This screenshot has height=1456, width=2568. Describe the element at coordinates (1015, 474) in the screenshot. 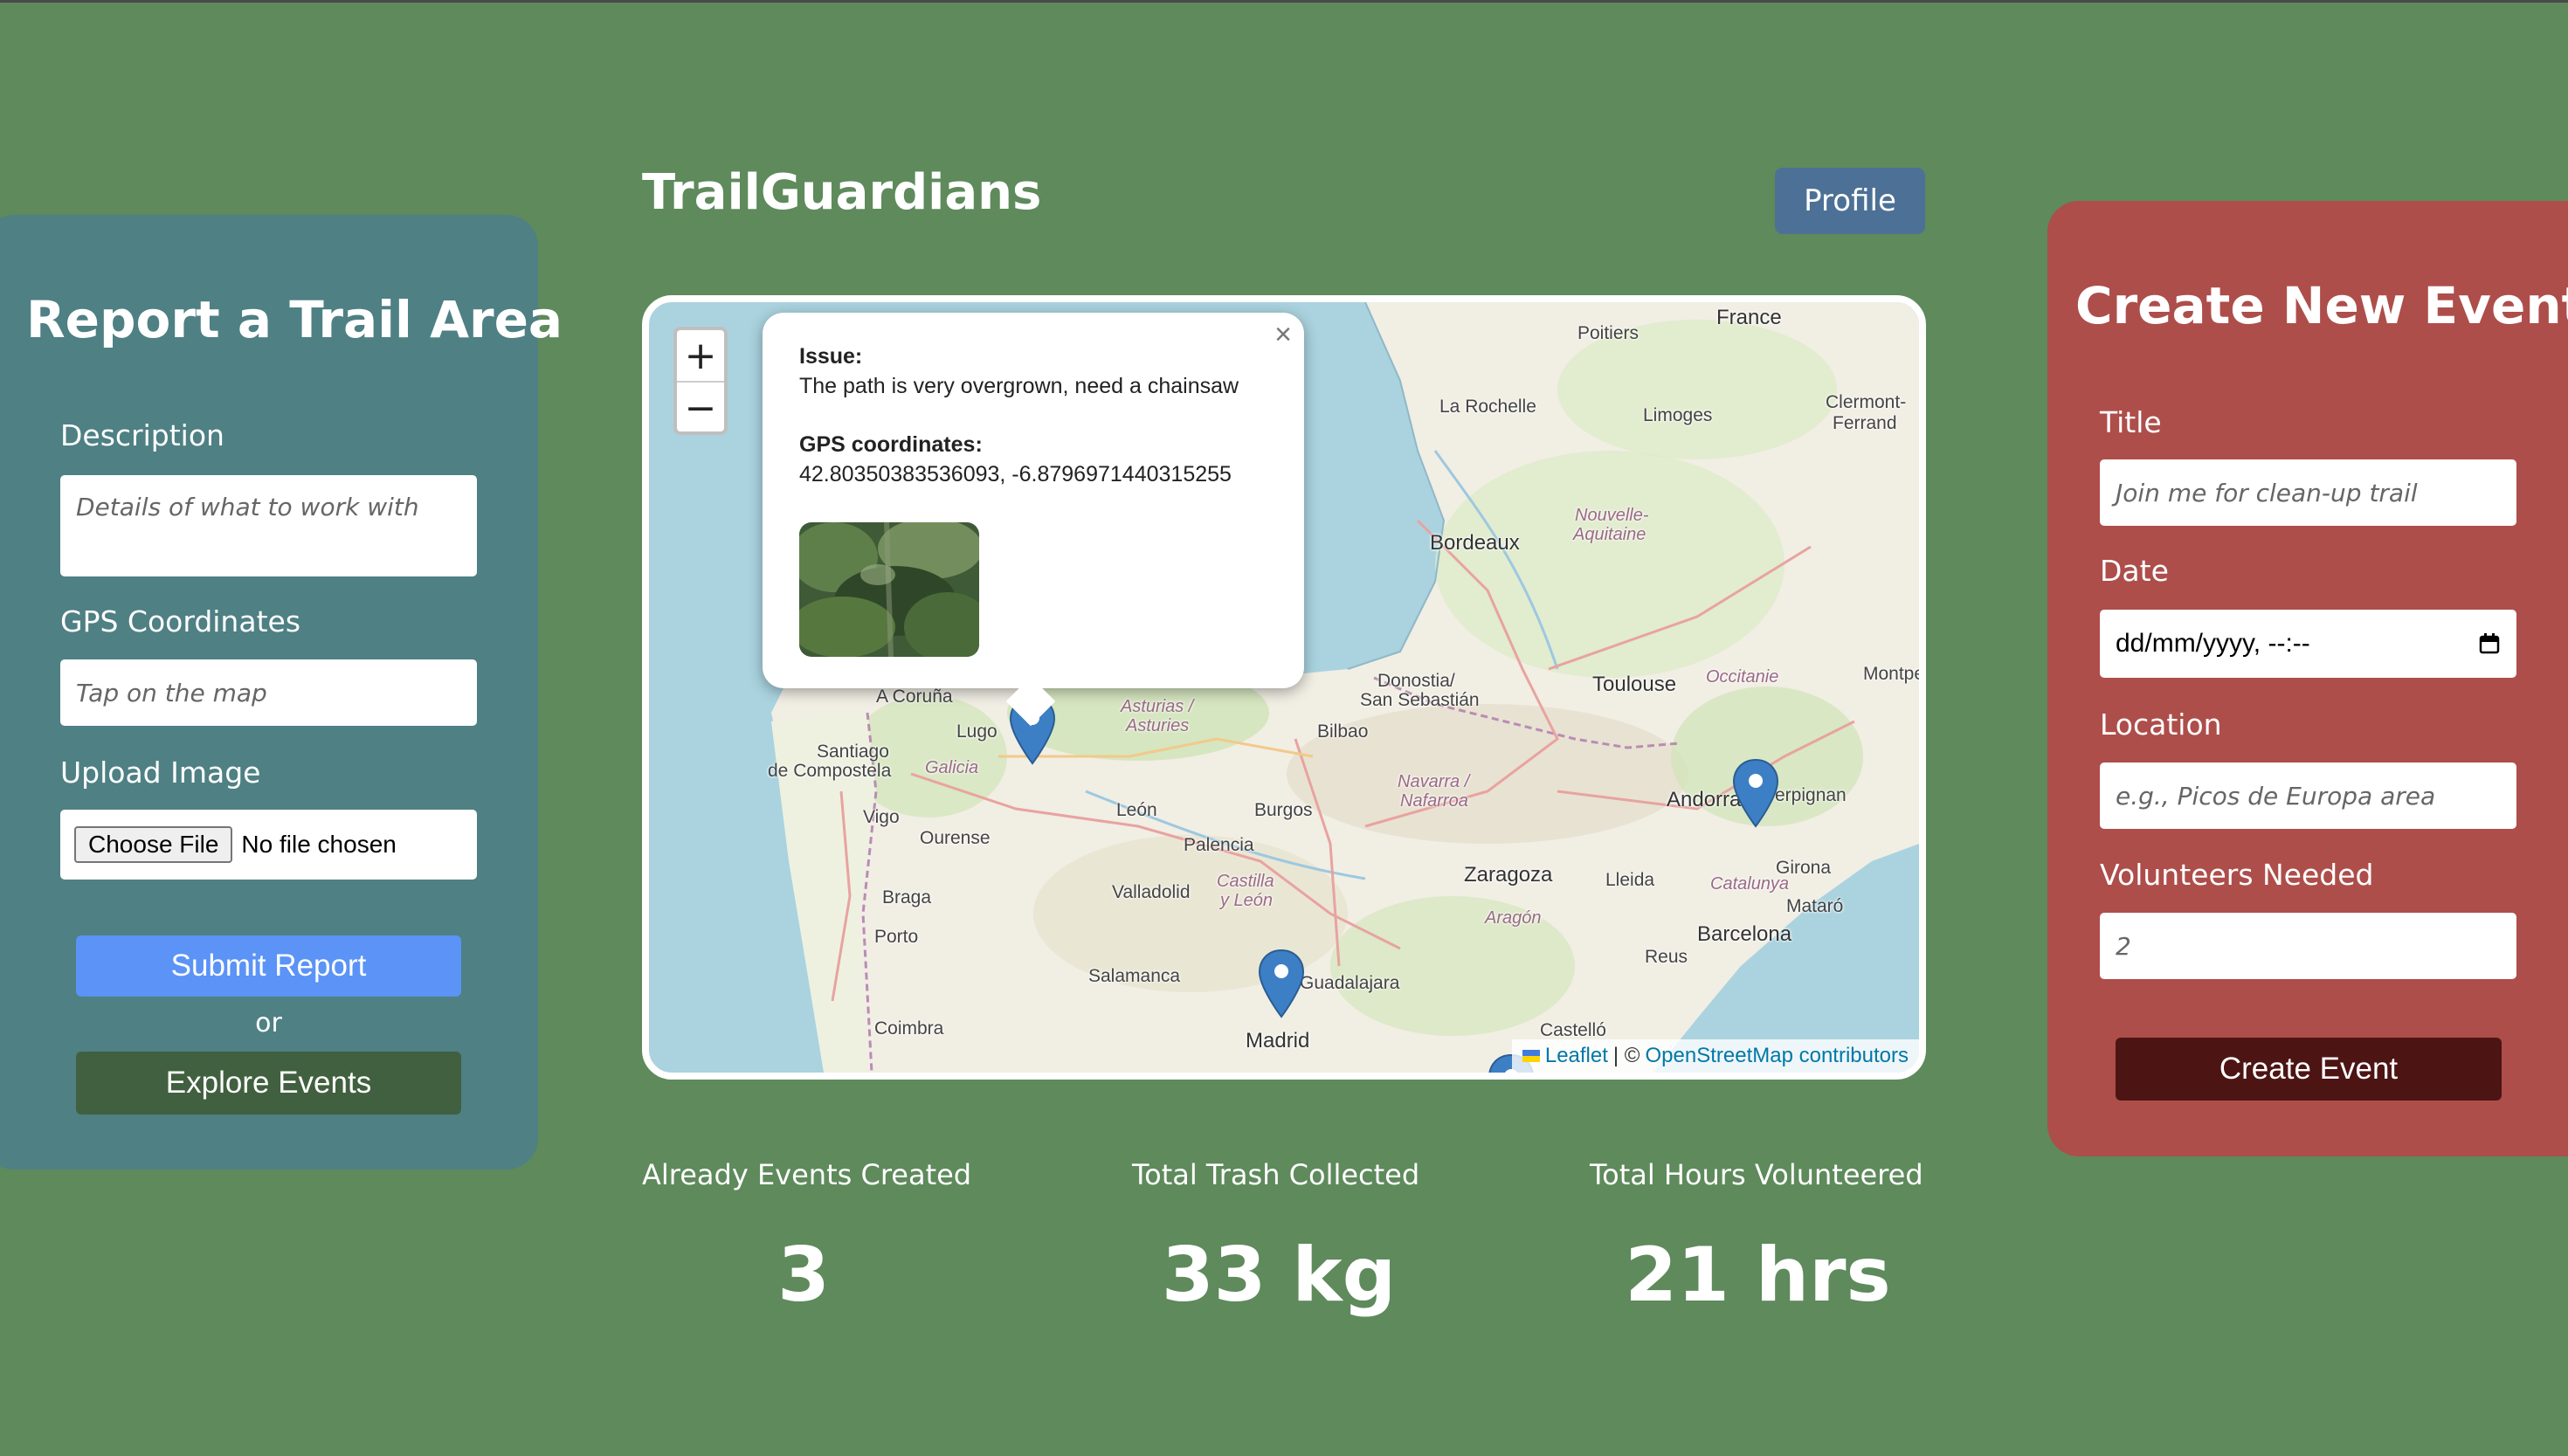

I see `popup-gps-text: 42.80350383536093, -6.8796971440315255` at that location.